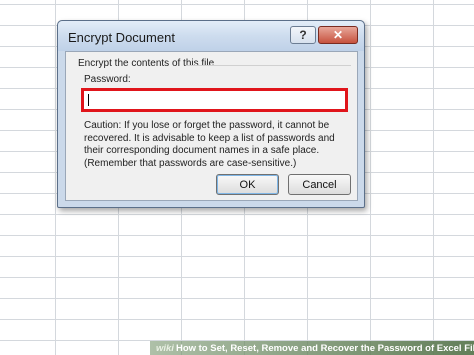 The width and height of the screenshot is (474, 355). Describe the element at coordinates (319, 184) in the screenshot. I see `cancel-button: Cancel` at that location.